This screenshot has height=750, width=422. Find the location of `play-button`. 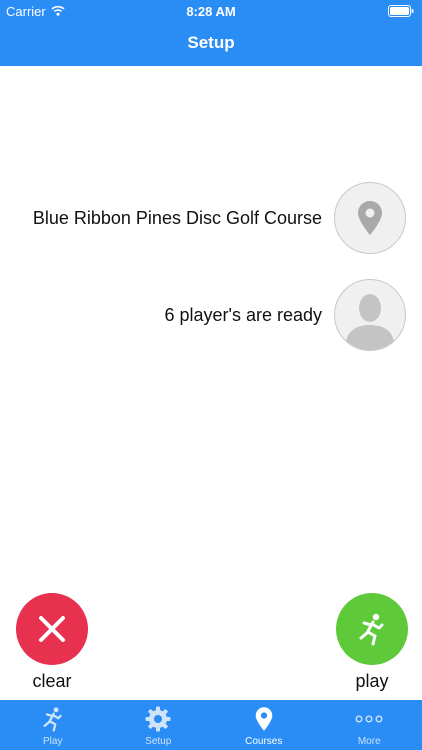

play-button is located at coordinates (372, 629).